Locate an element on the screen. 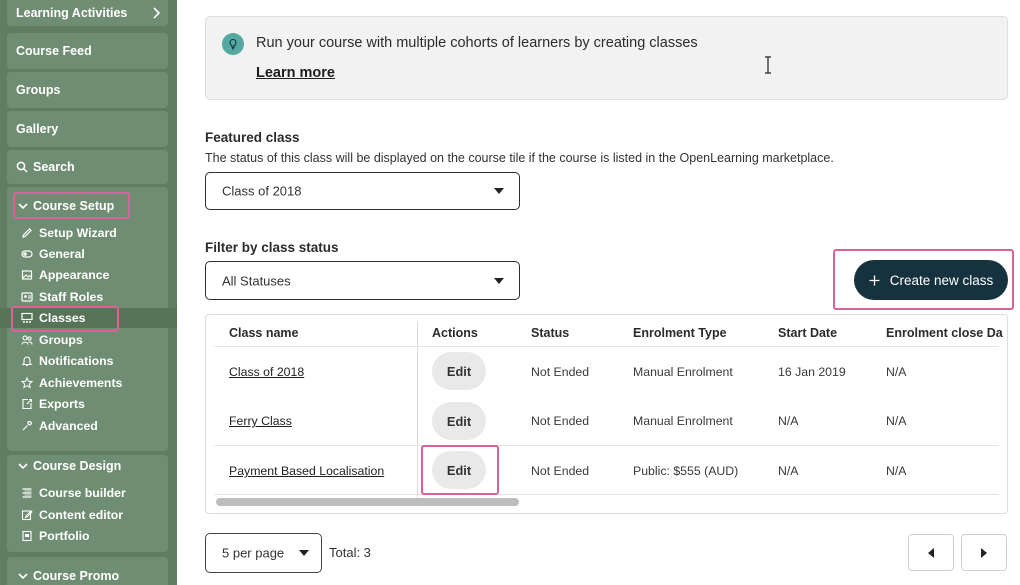 This screenshot has width=1020, height=585. sidebar-item-setup-wizard: Setup Wizard is located at coordinates (69, 233).